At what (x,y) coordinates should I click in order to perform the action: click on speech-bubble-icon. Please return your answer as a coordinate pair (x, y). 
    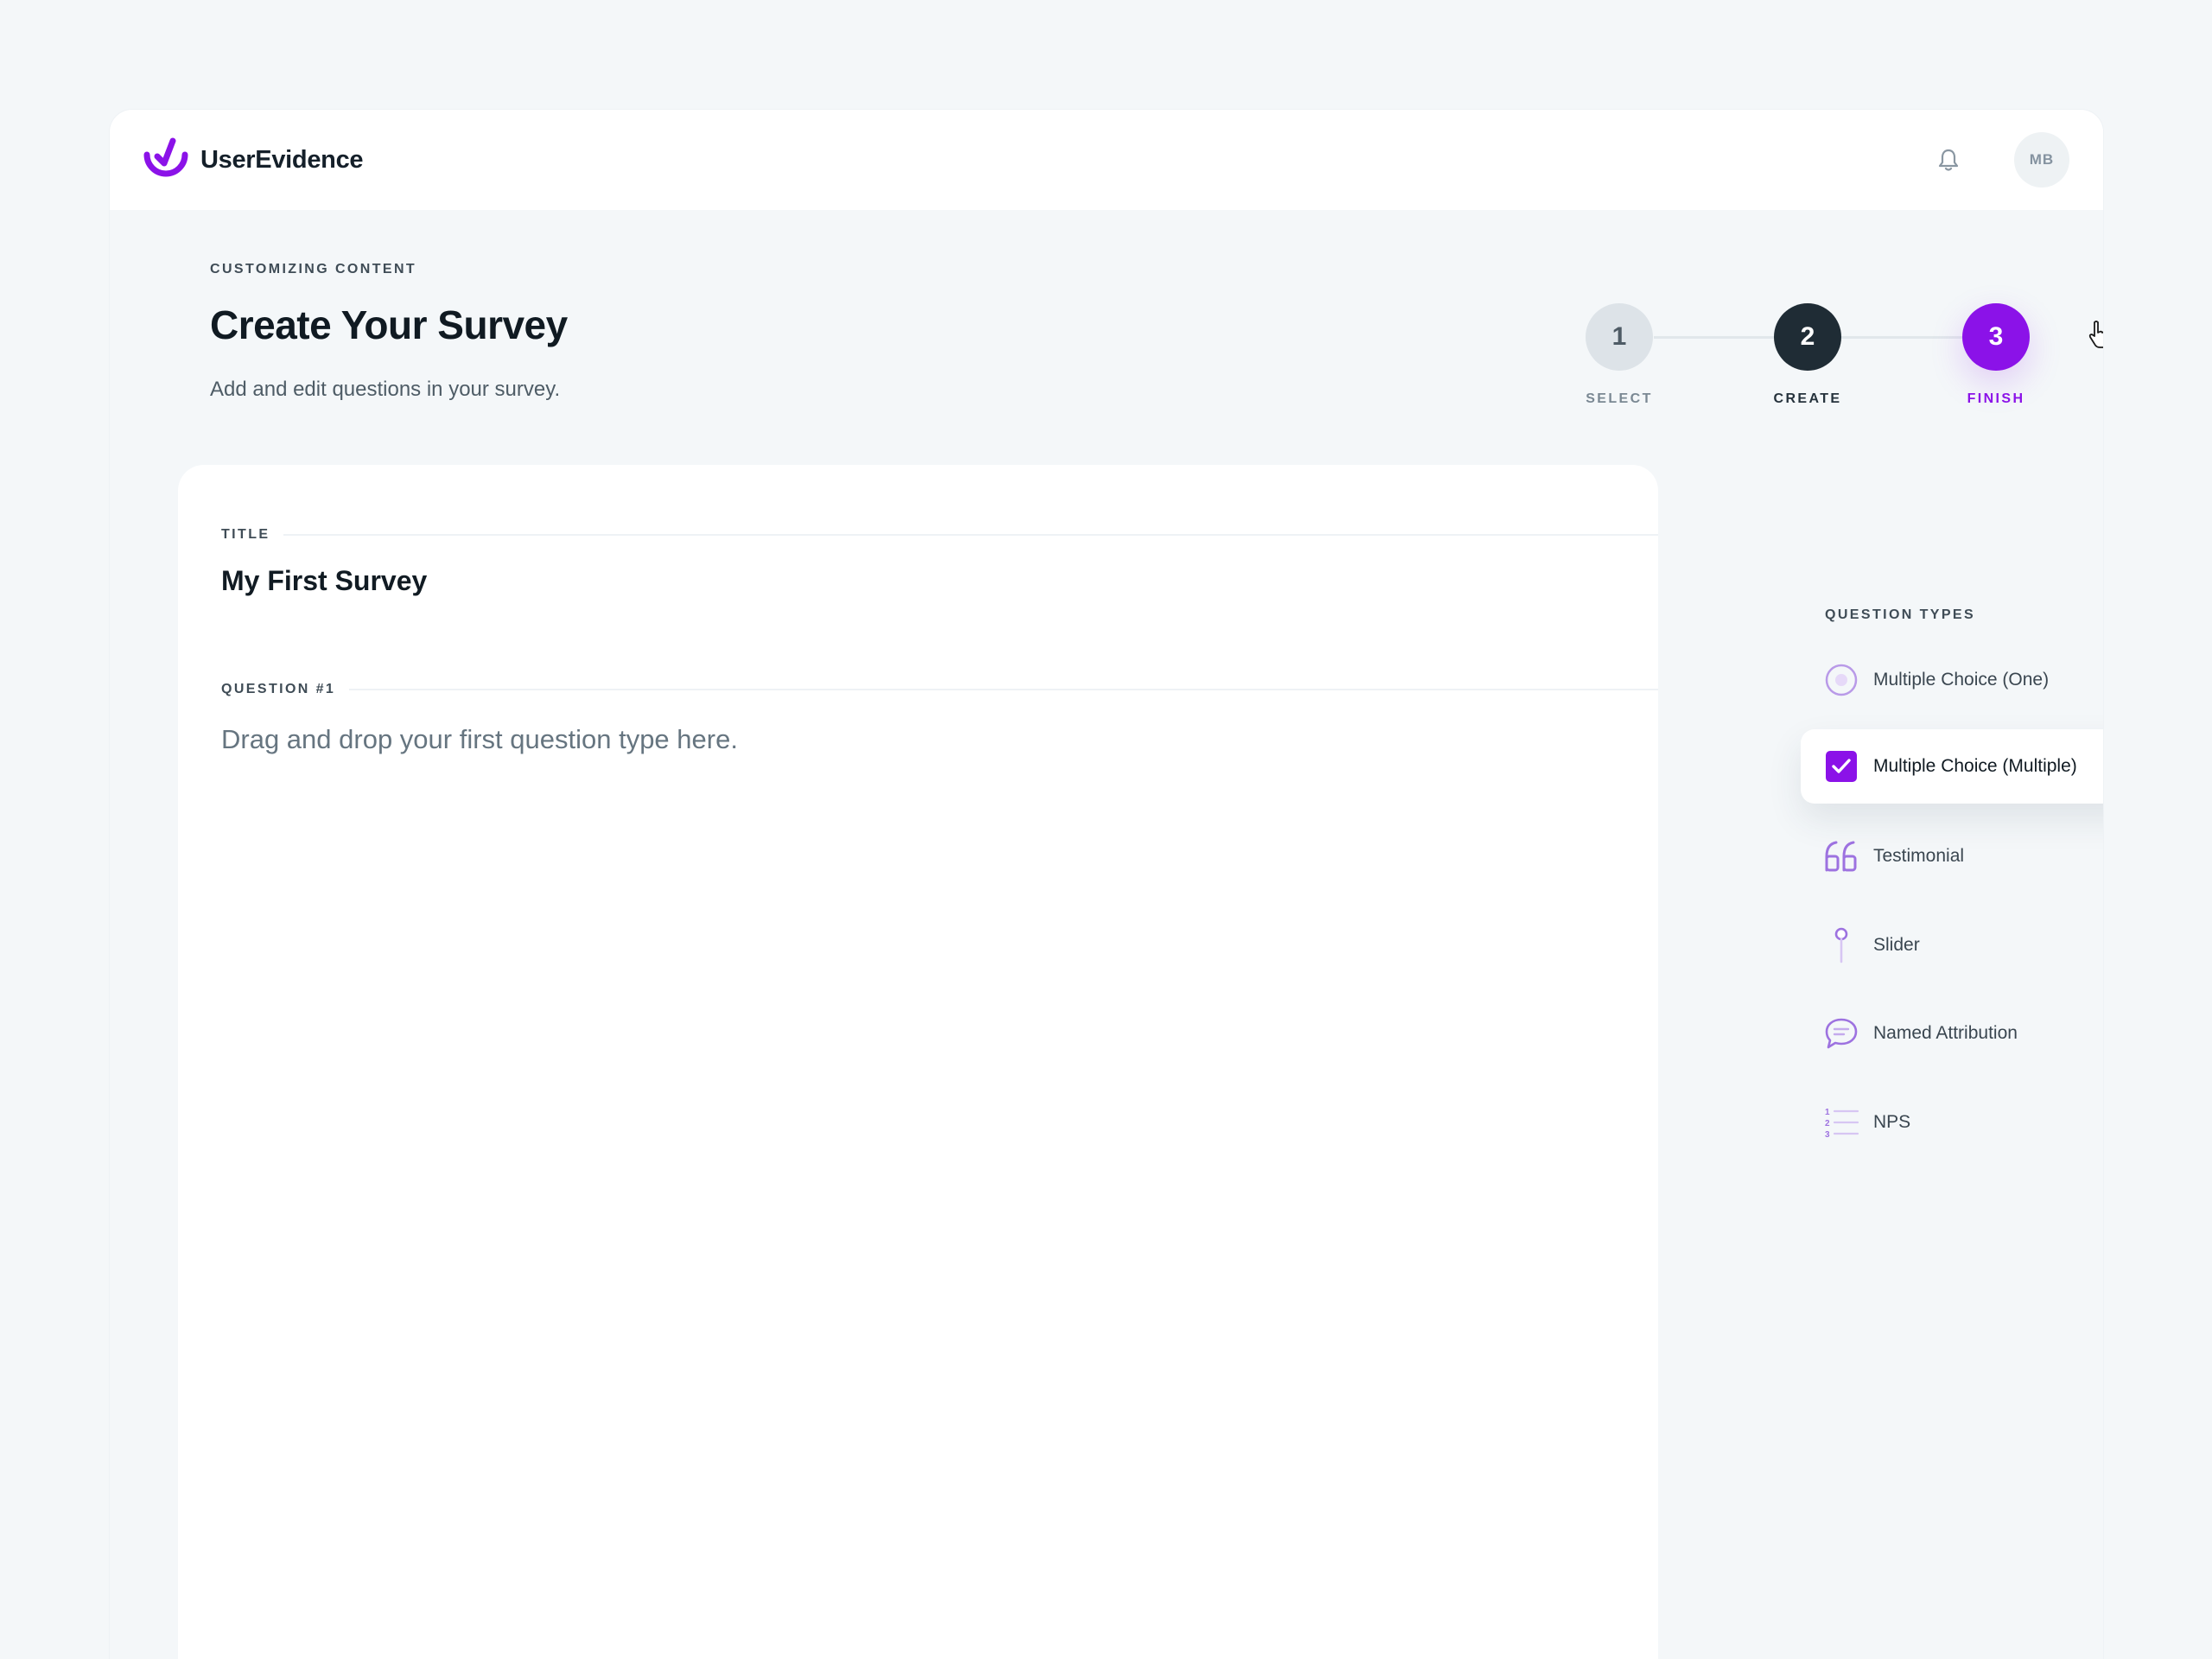
    Looking at the image, I should click on (1841, 1033).